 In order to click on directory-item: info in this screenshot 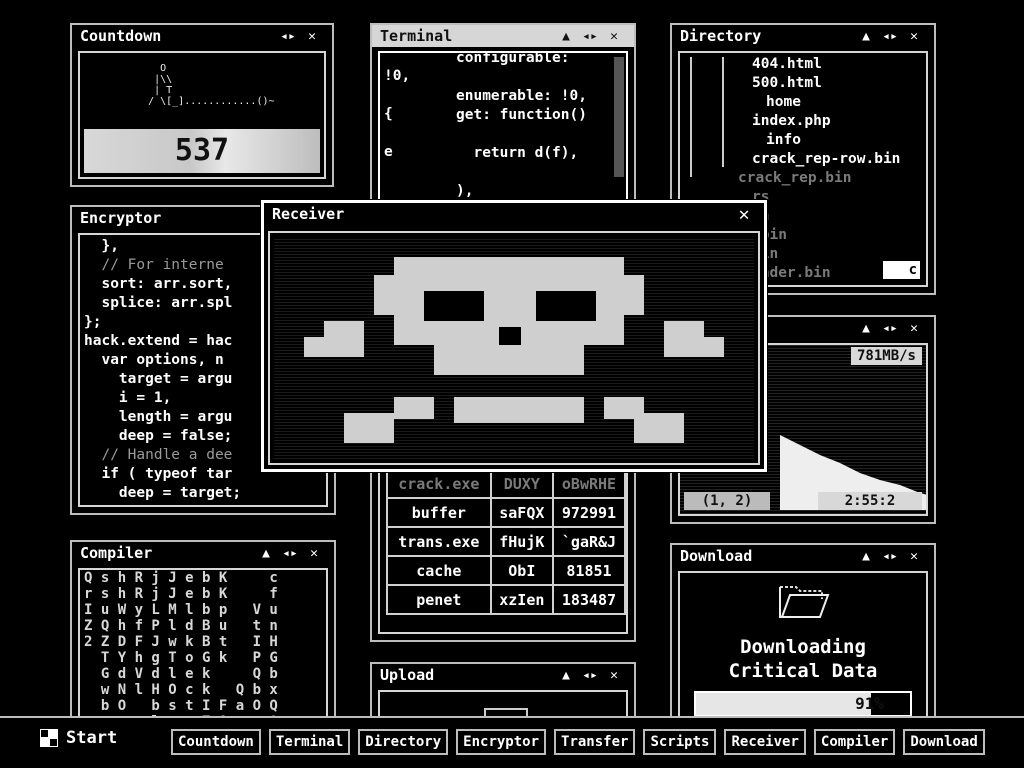, I will do `click(792, 140)`.